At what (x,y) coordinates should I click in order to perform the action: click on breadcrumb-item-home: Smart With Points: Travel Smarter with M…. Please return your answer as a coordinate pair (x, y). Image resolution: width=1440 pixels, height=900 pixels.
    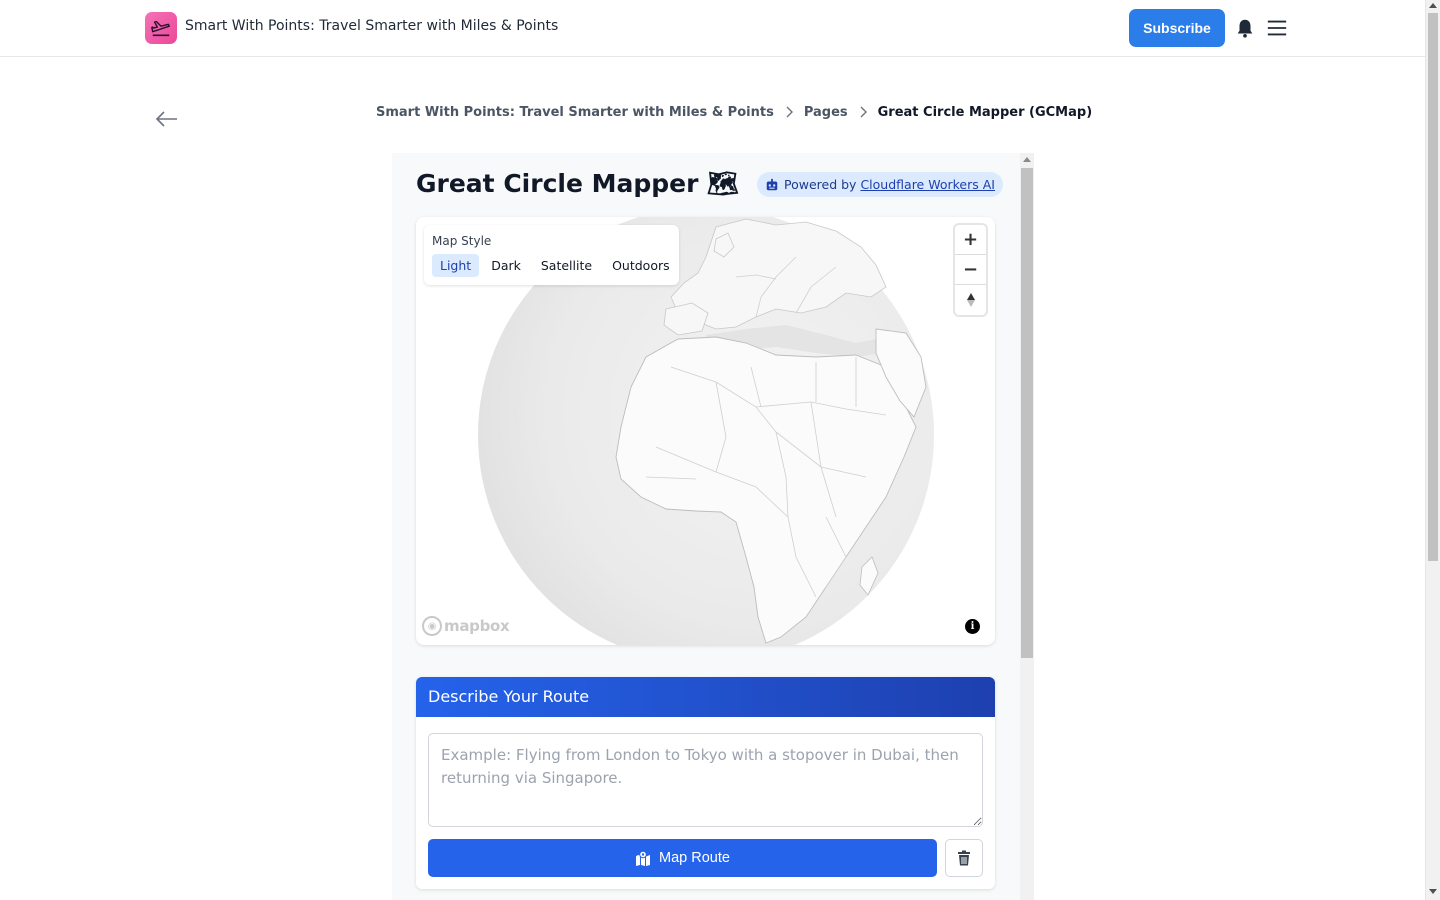
    Looking at the image, I should click on (575, 112).